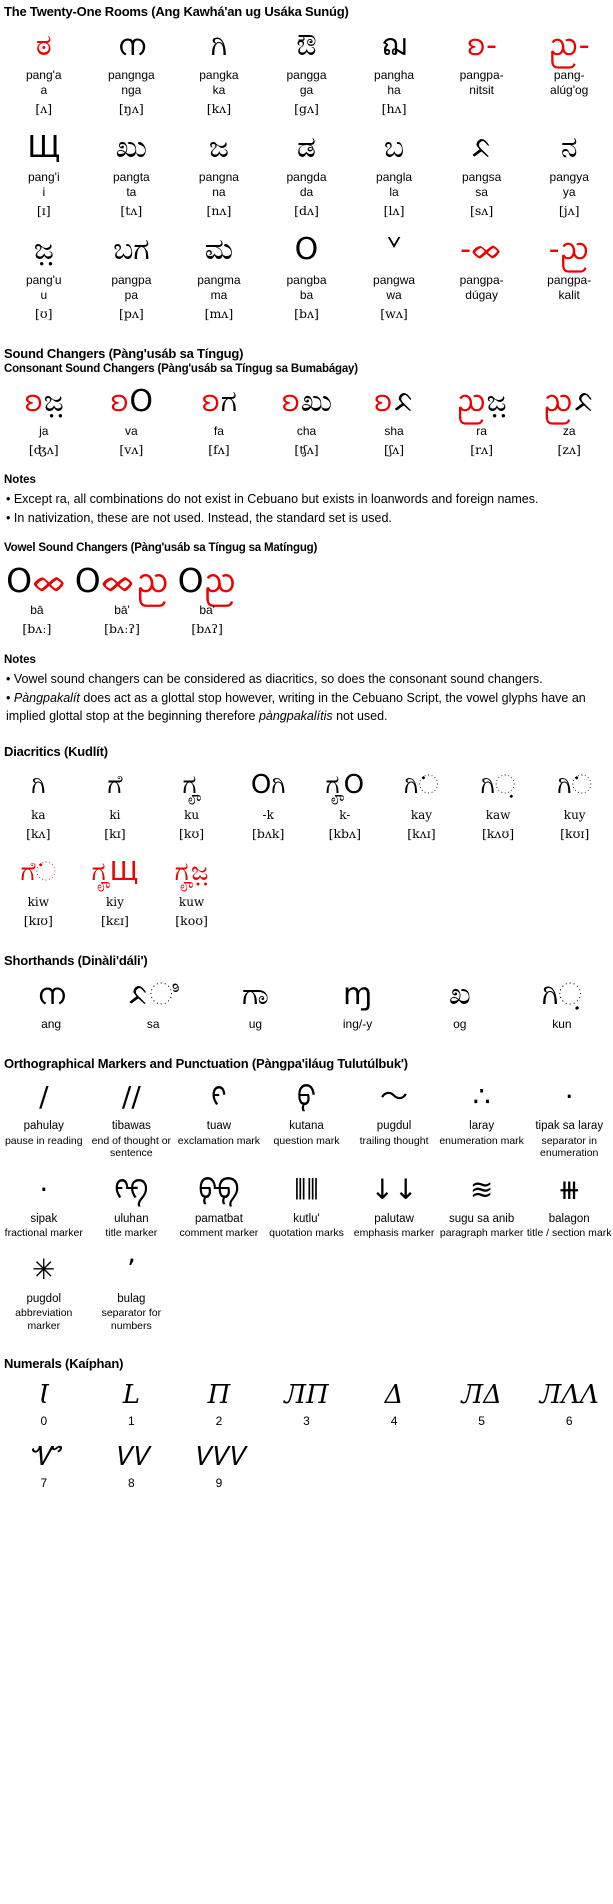 The width and height of the screenshot is (613, 1904). Describe the element at coordinates (51, 995) in the screenshot. I see `shorthand-glyph-ang: ന` at that location.